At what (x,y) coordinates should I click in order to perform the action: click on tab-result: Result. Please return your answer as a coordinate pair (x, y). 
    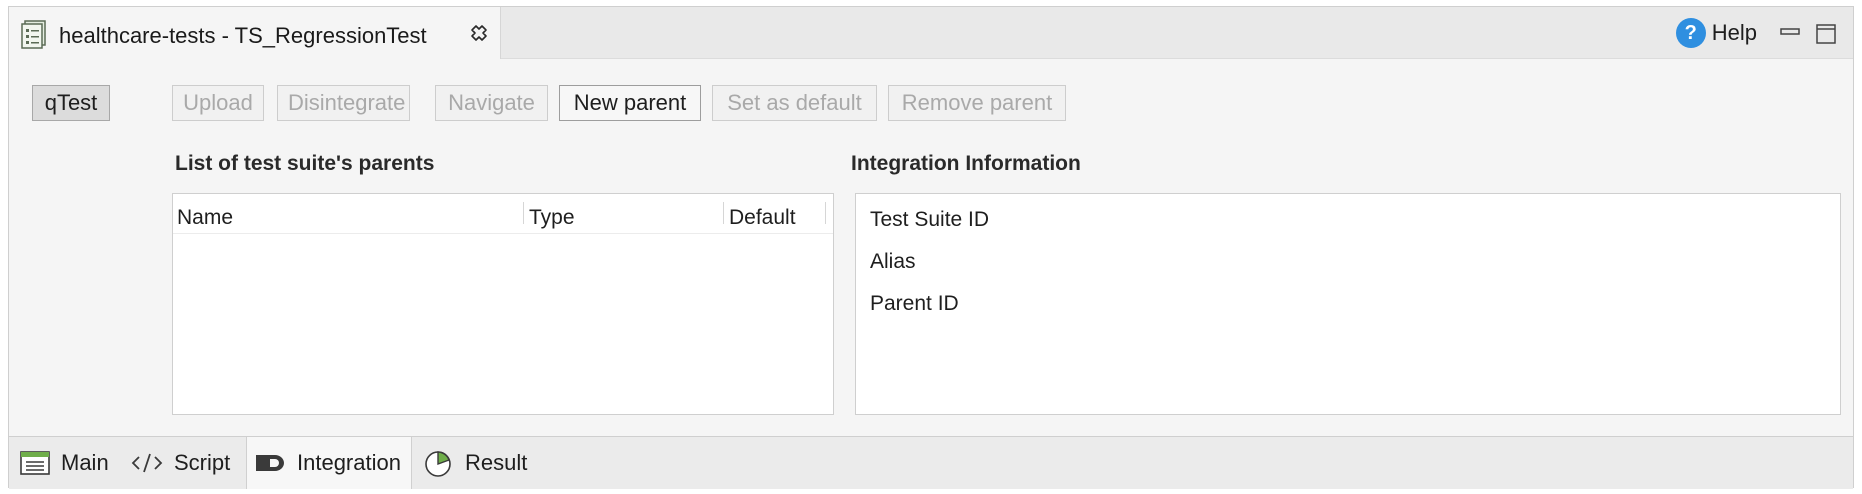
    Looking at the image, I should click on (475, 463).